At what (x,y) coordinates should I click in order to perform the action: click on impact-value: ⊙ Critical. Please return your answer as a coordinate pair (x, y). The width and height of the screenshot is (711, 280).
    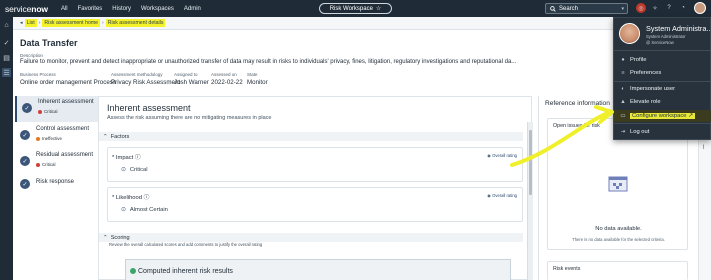
    Looking at the image, I should click on (134, 170).